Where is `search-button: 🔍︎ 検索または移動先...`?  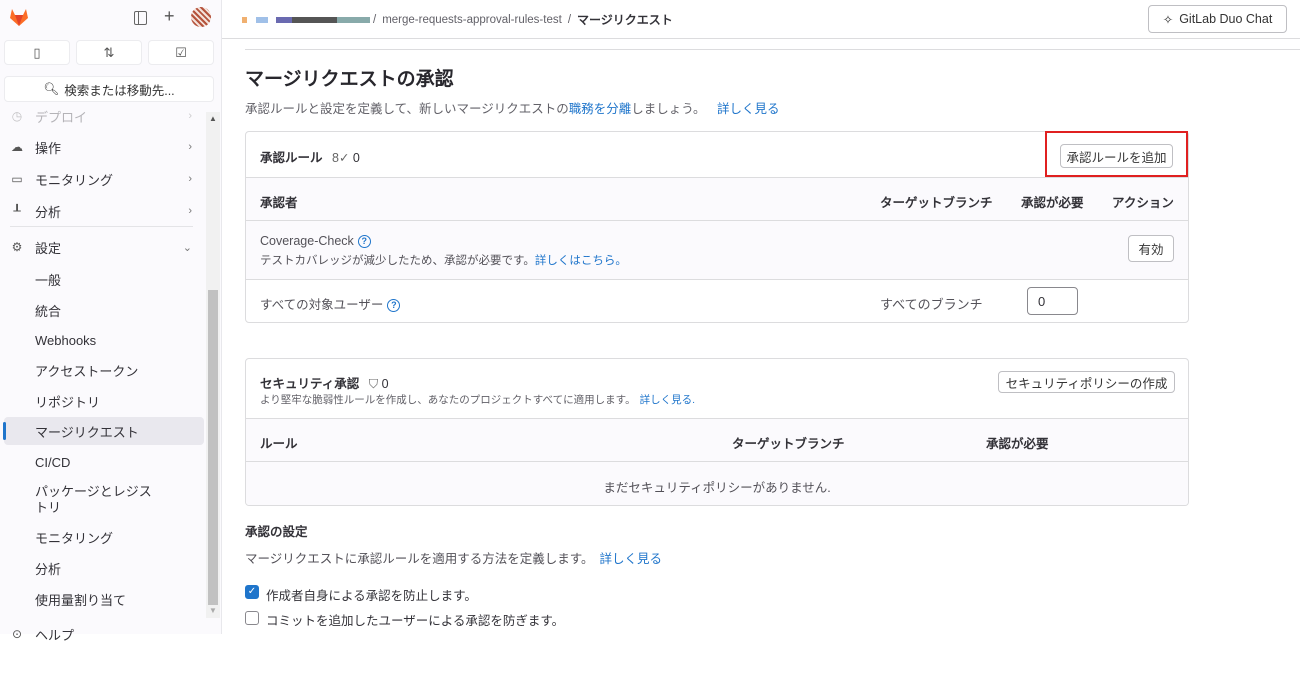
search-button: 🔍︎ 検索または移動先... is located at coordinates (109, 89).